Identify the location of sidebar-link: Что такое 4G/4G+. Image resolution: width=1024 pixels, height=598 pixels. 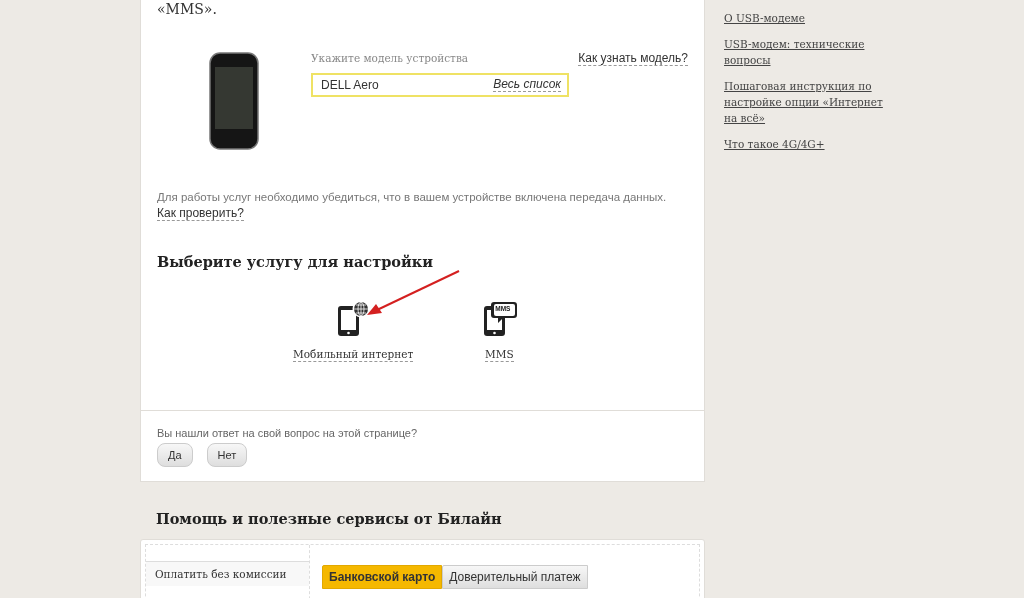
(809, 144).